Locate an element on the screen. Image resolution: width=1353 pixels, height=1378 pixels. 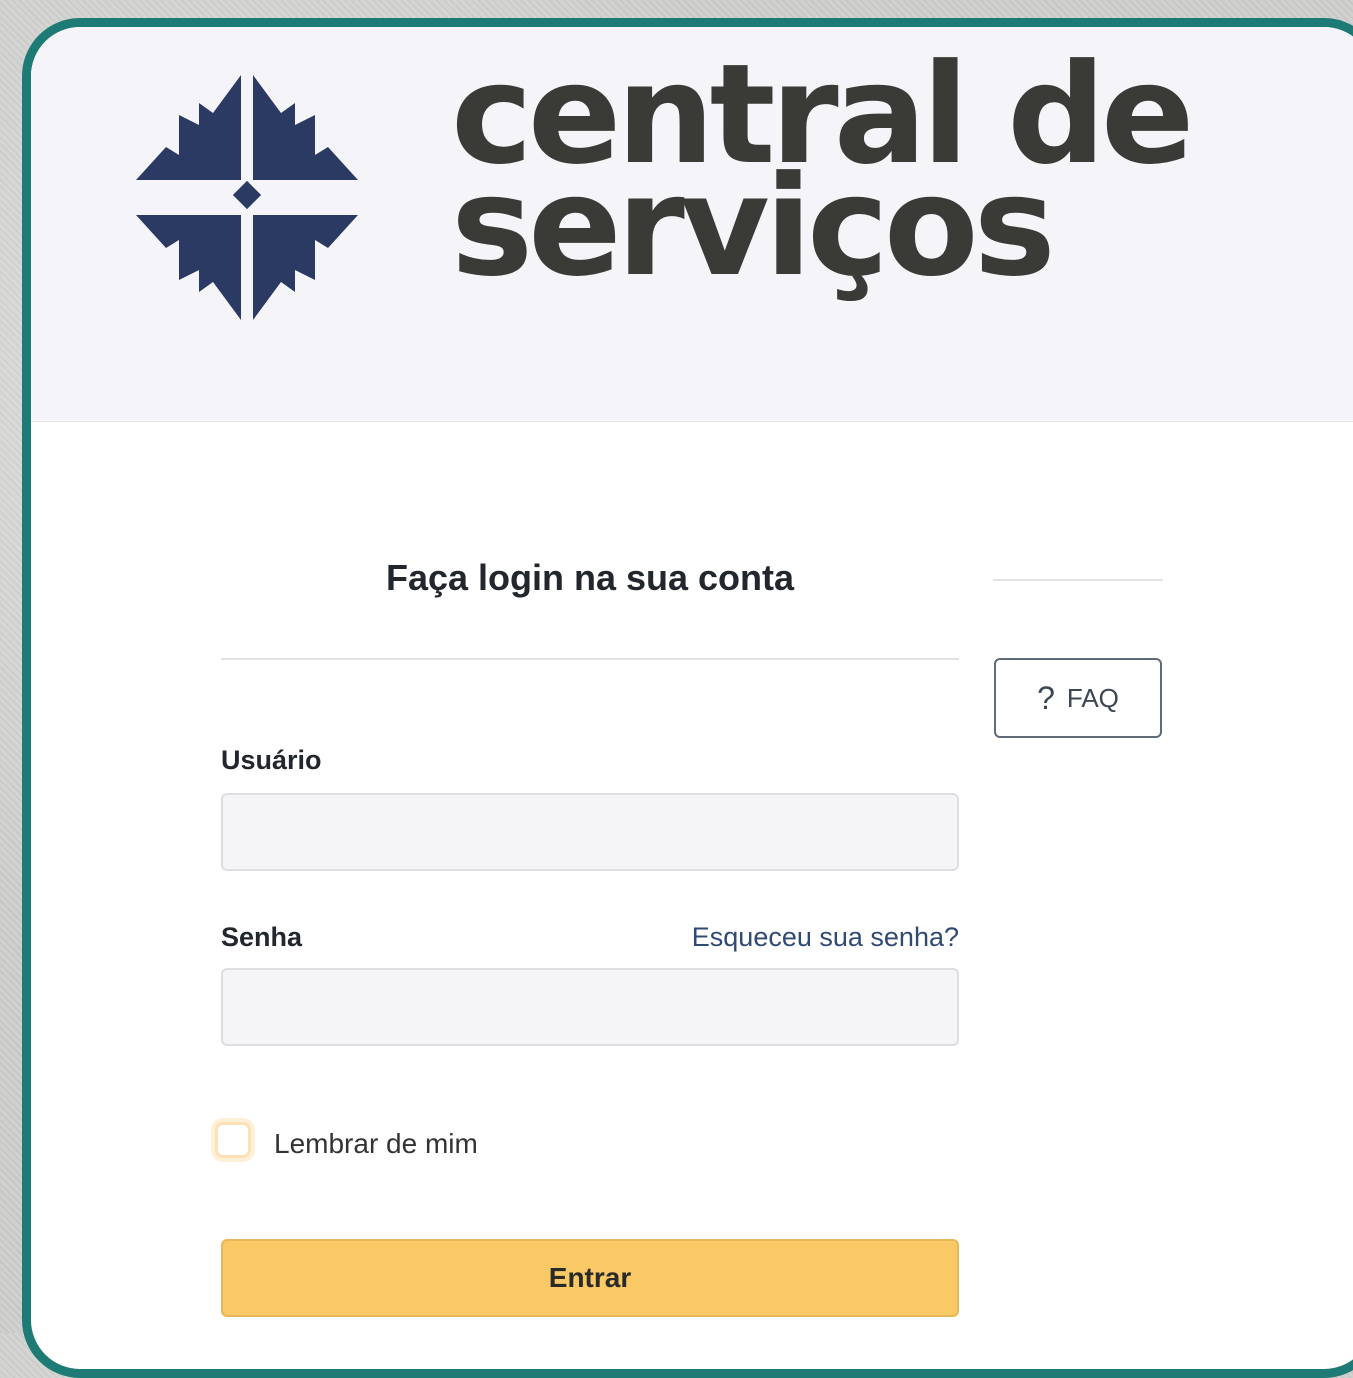
faq-button: ? FAQ is located at coordinates (1078, 698).